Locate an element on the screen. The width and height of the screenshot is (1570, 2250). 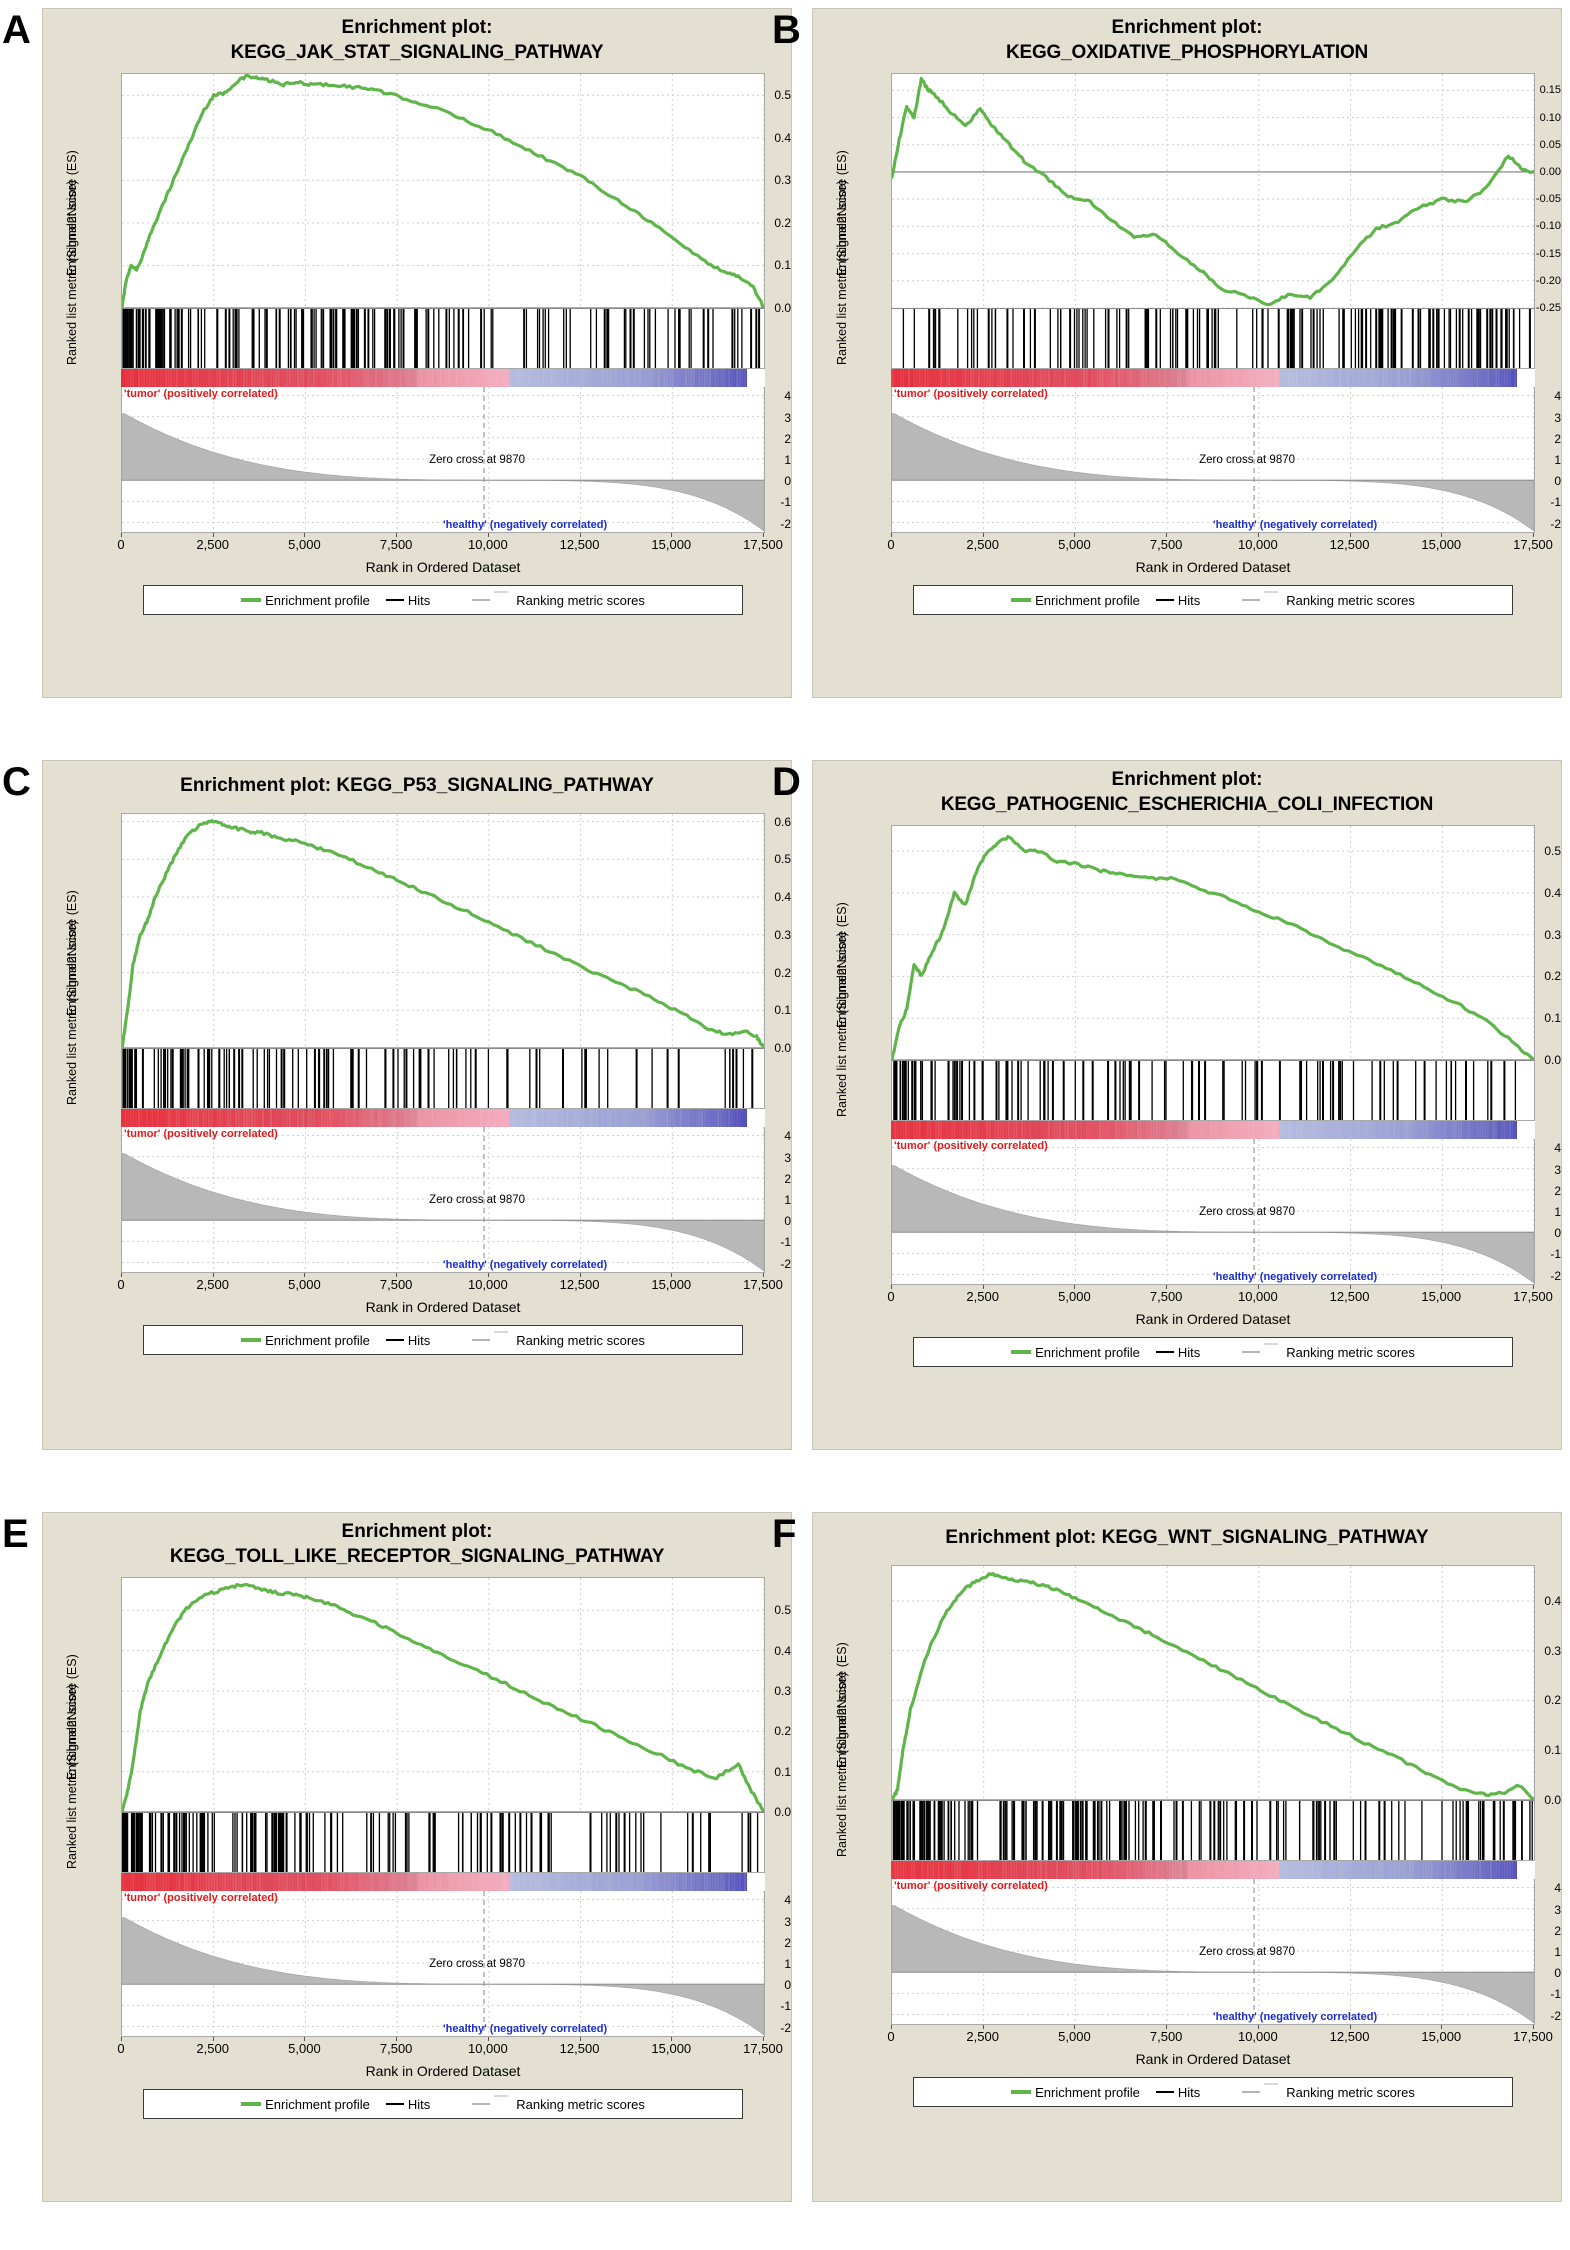
es-ytick: 0.5 is located at coordinates (782, 859).